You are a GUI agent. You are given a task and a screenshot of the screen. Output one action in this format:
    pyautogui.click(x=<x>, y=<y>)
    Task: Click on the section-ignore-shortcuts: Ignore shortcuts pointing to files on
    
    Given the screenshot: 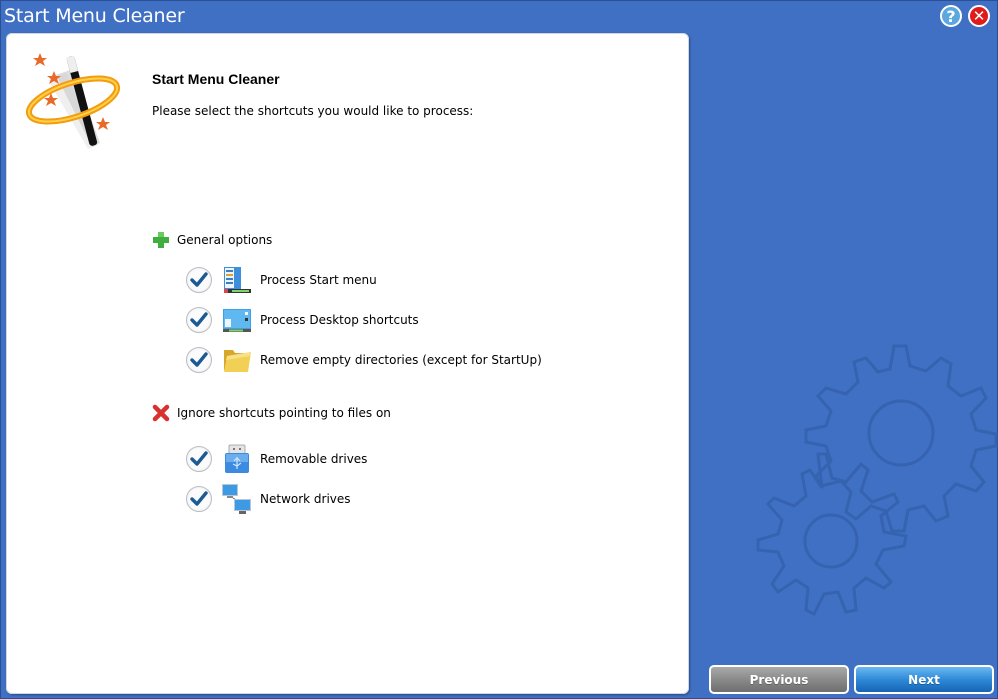 What is the action you would take?
    pyautogui.click(x=271, y=413)
    